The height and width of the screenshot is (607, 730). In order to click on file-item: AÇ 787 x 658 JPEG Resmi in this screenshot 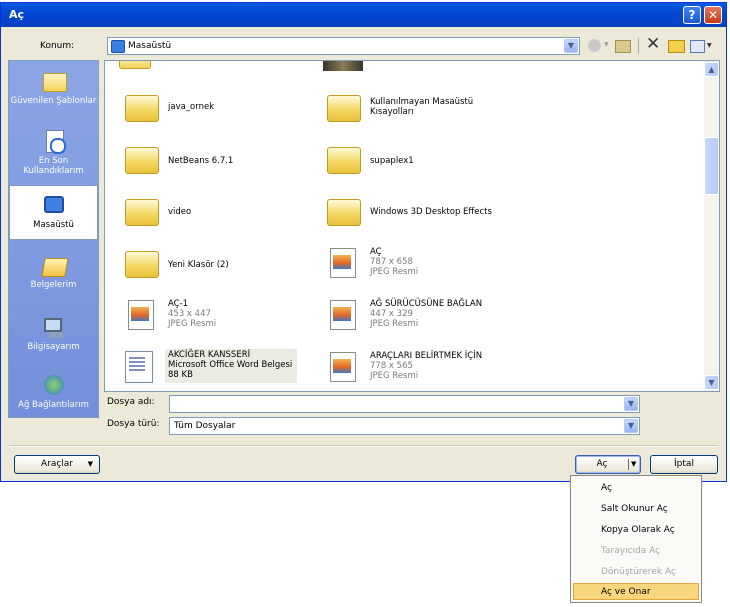, I will do `click(417, 263)`.